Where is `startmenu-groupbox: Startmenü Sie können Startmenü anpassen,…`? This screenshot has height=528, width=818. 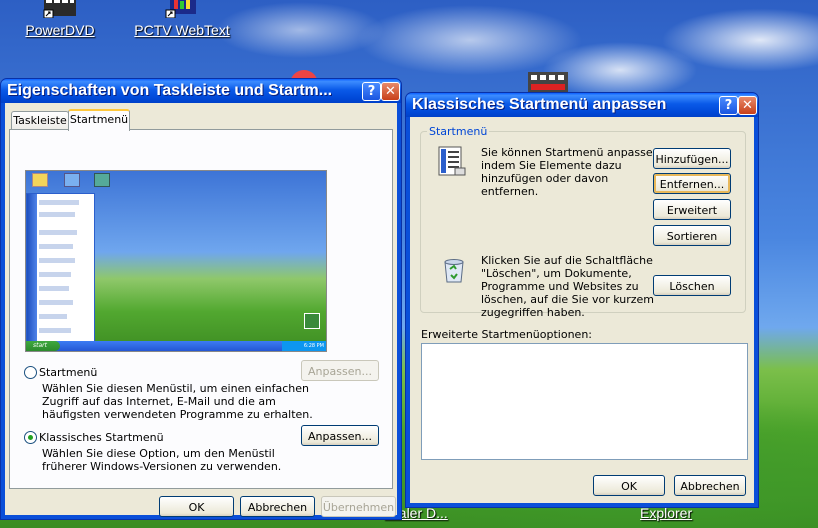 startmenu-groupbox: Startmenü Sie können Startmenü anpassen,… is located at coordinates (583, 222).